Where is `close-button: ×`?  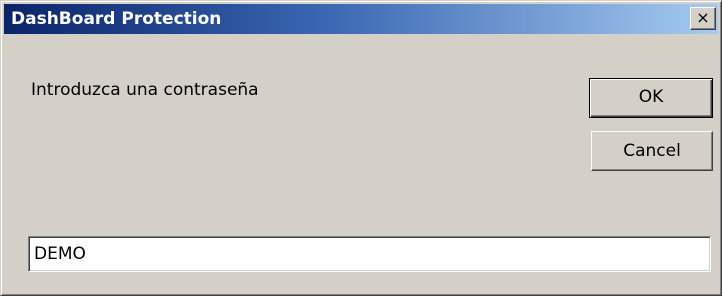
close-button: × is located at coordinates (703, 18).